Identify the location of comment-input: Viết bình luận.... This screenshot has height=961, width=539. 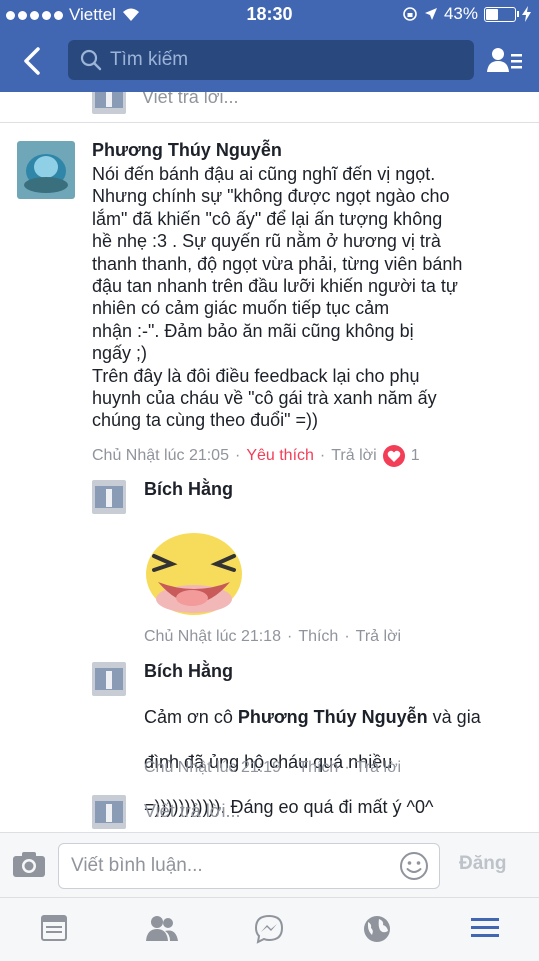
(249, 866).